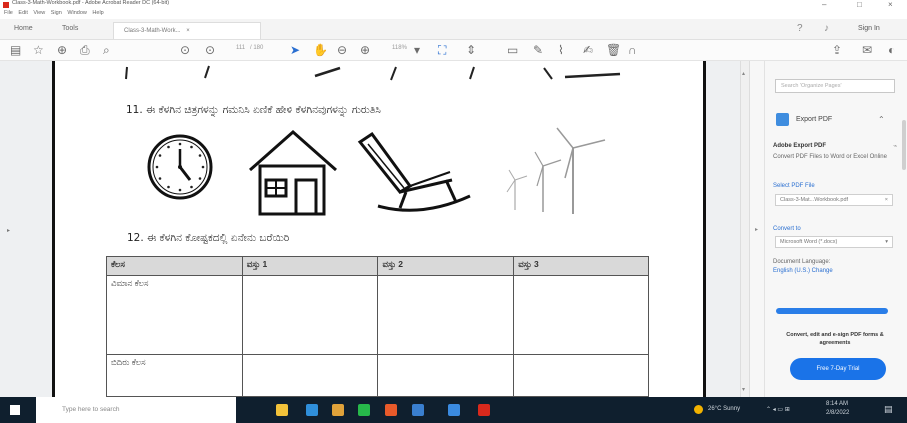 This screenshot has width=907, height=423. What do you see at coordinates (174, 315) in the screenshot?
I see `table-cell: ವಿಮಾನ ಕೆಲಸ` at bounding box center [174, 315].